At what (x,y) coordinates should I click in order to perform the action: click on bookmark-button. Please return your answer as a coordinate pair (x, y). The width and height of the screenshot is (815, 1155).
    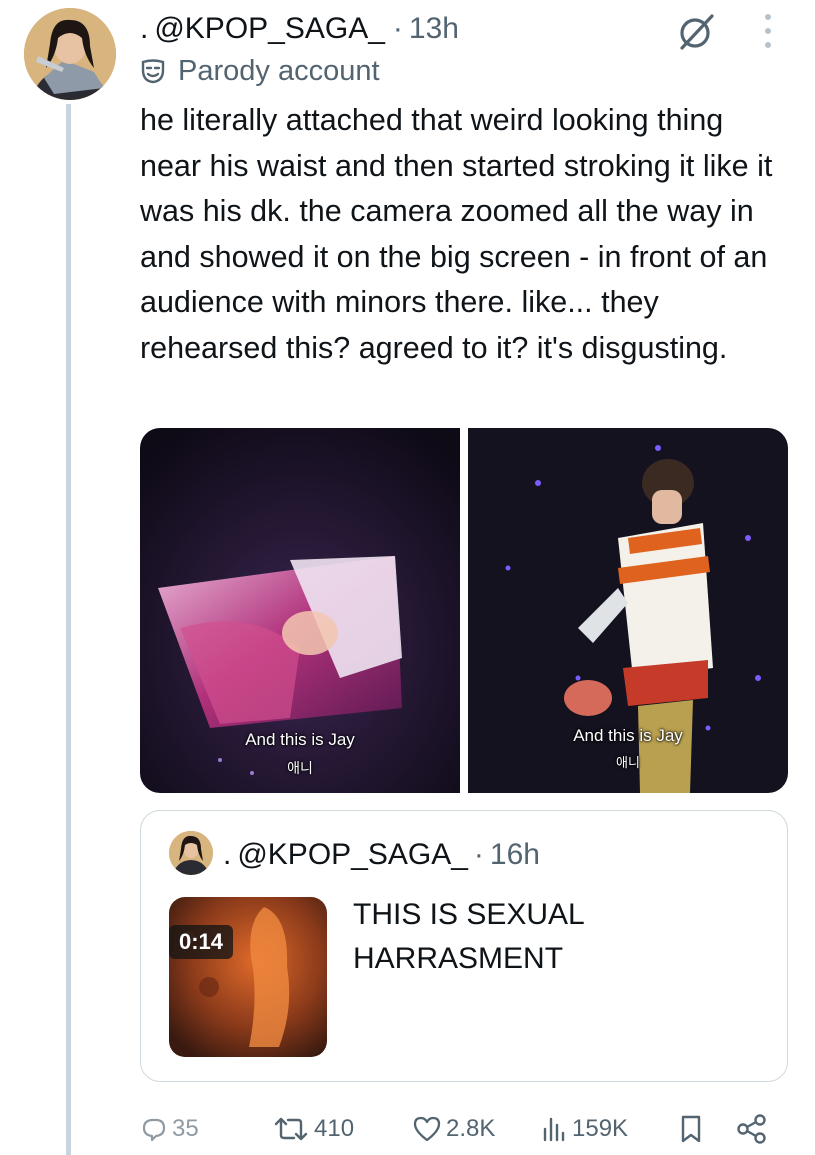
    Looking at the image, I should click on (691, 1129).